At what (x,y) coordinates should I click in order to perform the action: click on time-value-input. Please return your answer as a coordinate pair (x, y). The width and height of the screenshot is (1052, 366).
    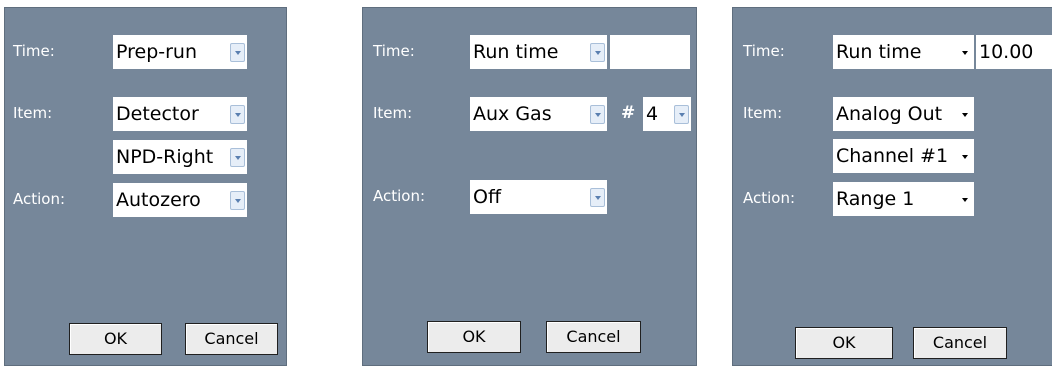
    Looking at the image, I should click on (650, 52).